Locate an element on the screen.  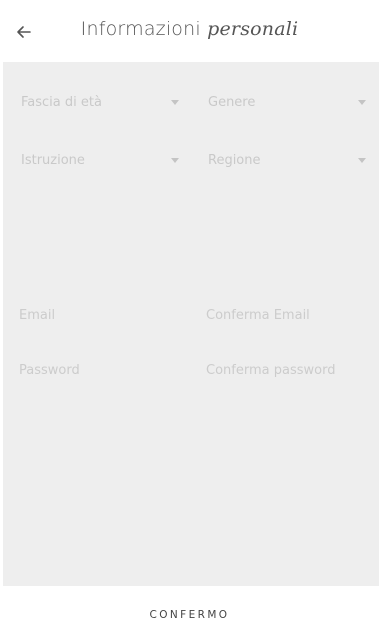
footer-bar: CONFERMO is located at coordinates (189, 607).